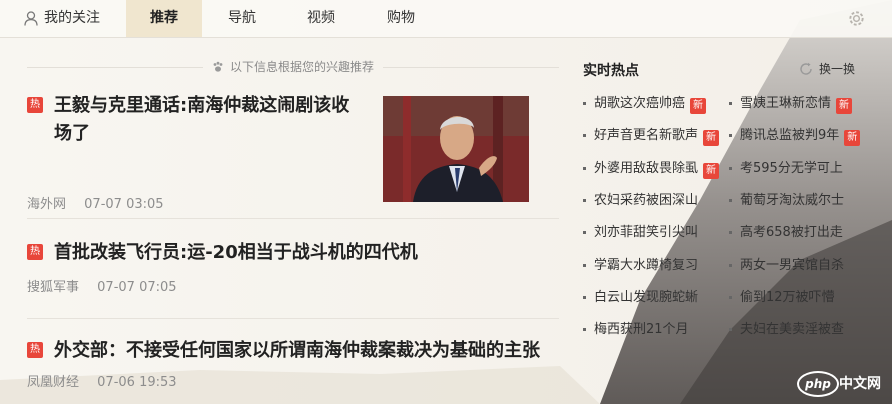 Image resolution: width=892 pixels, height=404 pixels. Describe the element at coordinates (719, 70) in the screenshot. I see `hot-list-header: 实时热点 换一换` at that location.